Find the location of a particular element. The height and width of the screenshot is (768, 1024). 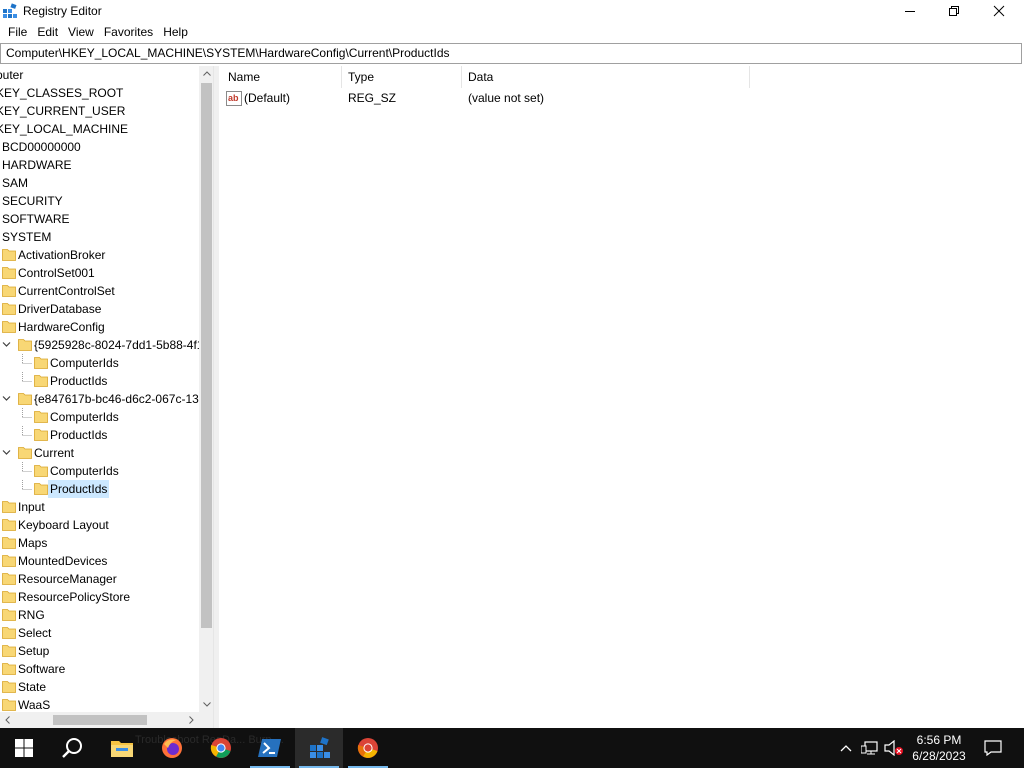

svg-text: ab is located at coordinates (233, 98).